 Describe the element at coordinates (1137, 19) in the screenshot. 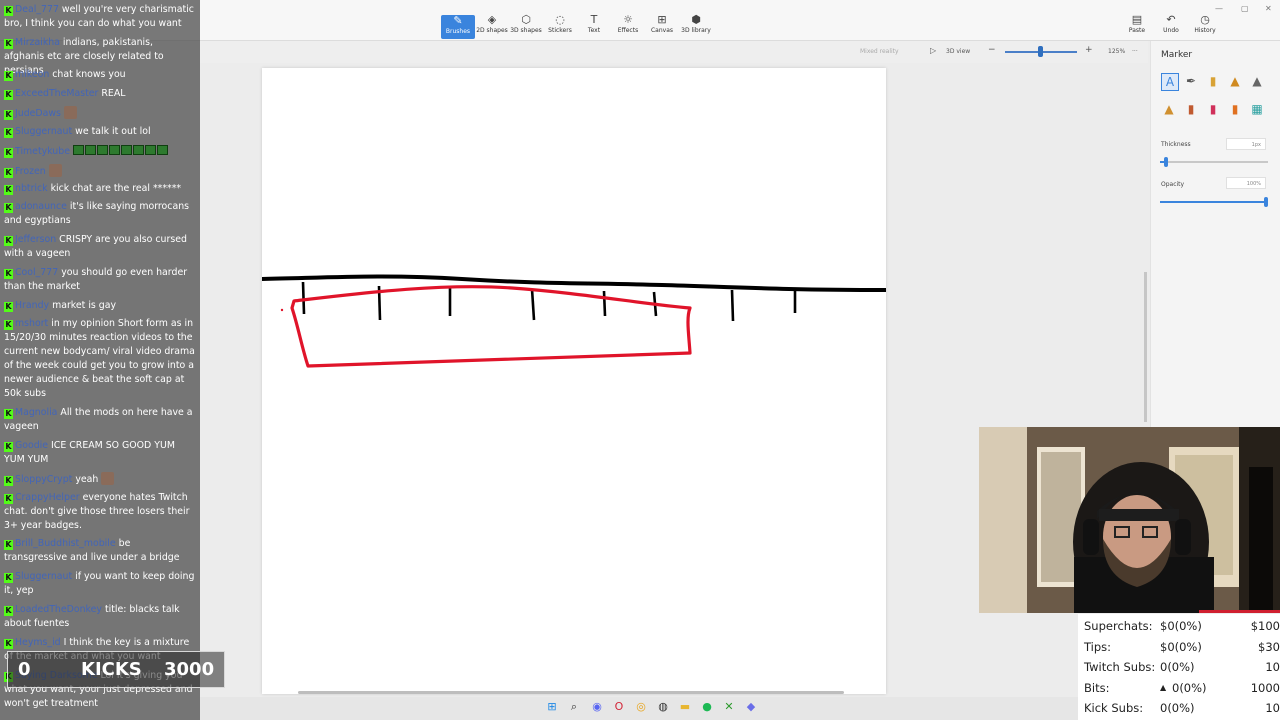

I see `paste-icon: ▤` at that location.